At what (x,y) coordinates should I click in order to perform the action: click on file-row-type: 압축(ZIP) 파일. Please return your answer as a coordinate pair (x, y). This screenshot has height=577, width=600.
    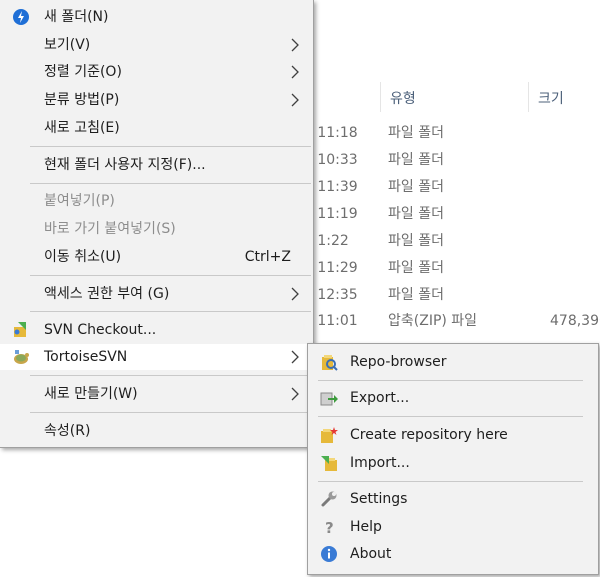
    Looking at the image, I should click on (433, 321).